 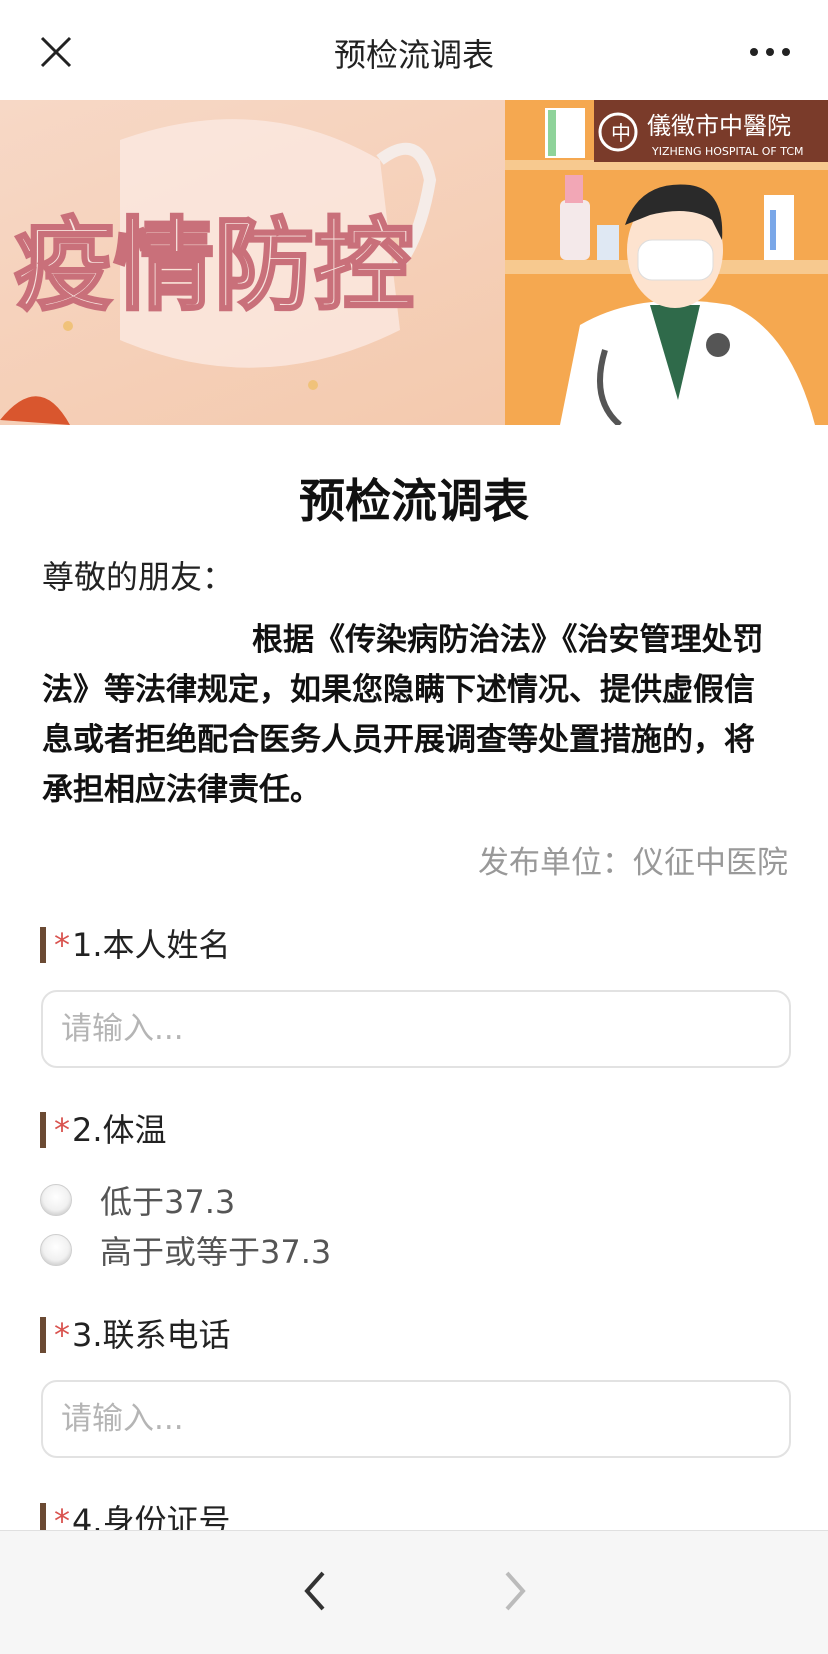 I want to click on back-arrow-icon, so click(x=315, y=1591).